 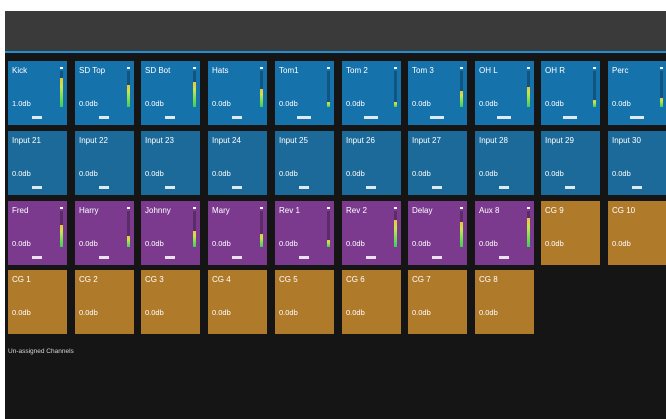 What do you see at coordinates (104, 163) in the screenshot?
I see `channel-strip-input-22: Input 22 0.0db` at bounding box center [104, 163].